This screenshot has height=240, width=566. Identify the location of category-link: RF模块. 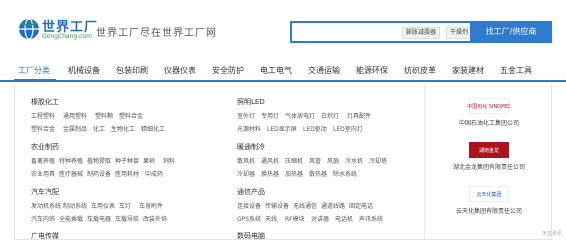
(295, 218).